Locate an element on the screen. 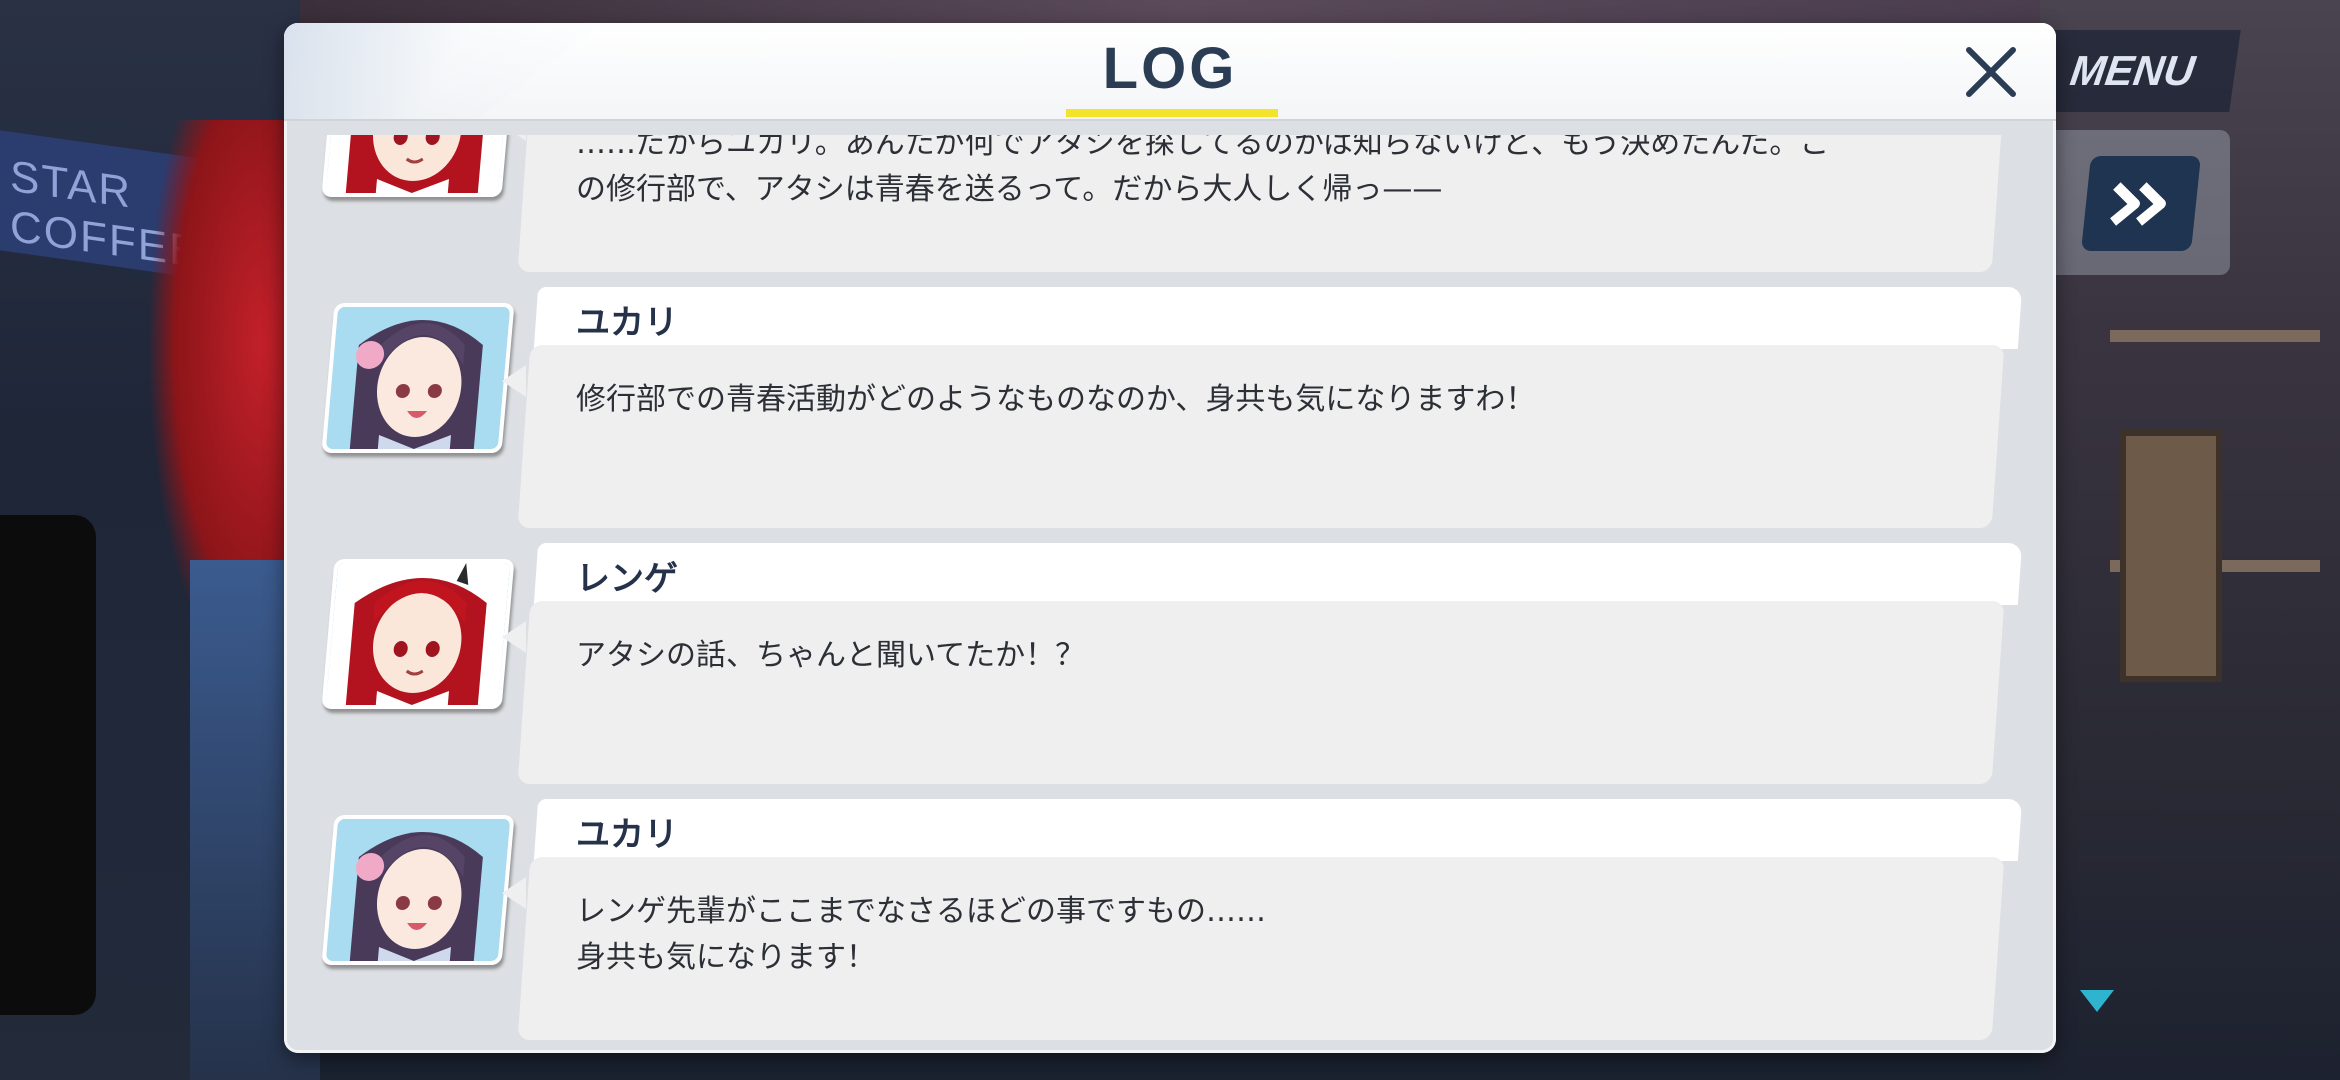  message-text: アタシの話、ちゃんと聞いてたか！？ is located at coordinates (831, 655).